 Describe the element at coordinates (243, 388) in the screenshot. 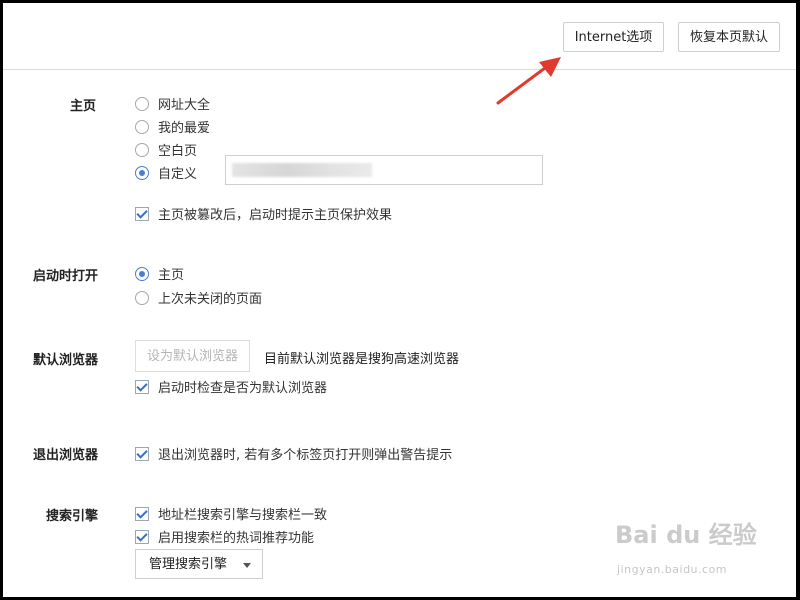

I see `checkbox-label: 启动时检查是否为默认浏览器` at that location.